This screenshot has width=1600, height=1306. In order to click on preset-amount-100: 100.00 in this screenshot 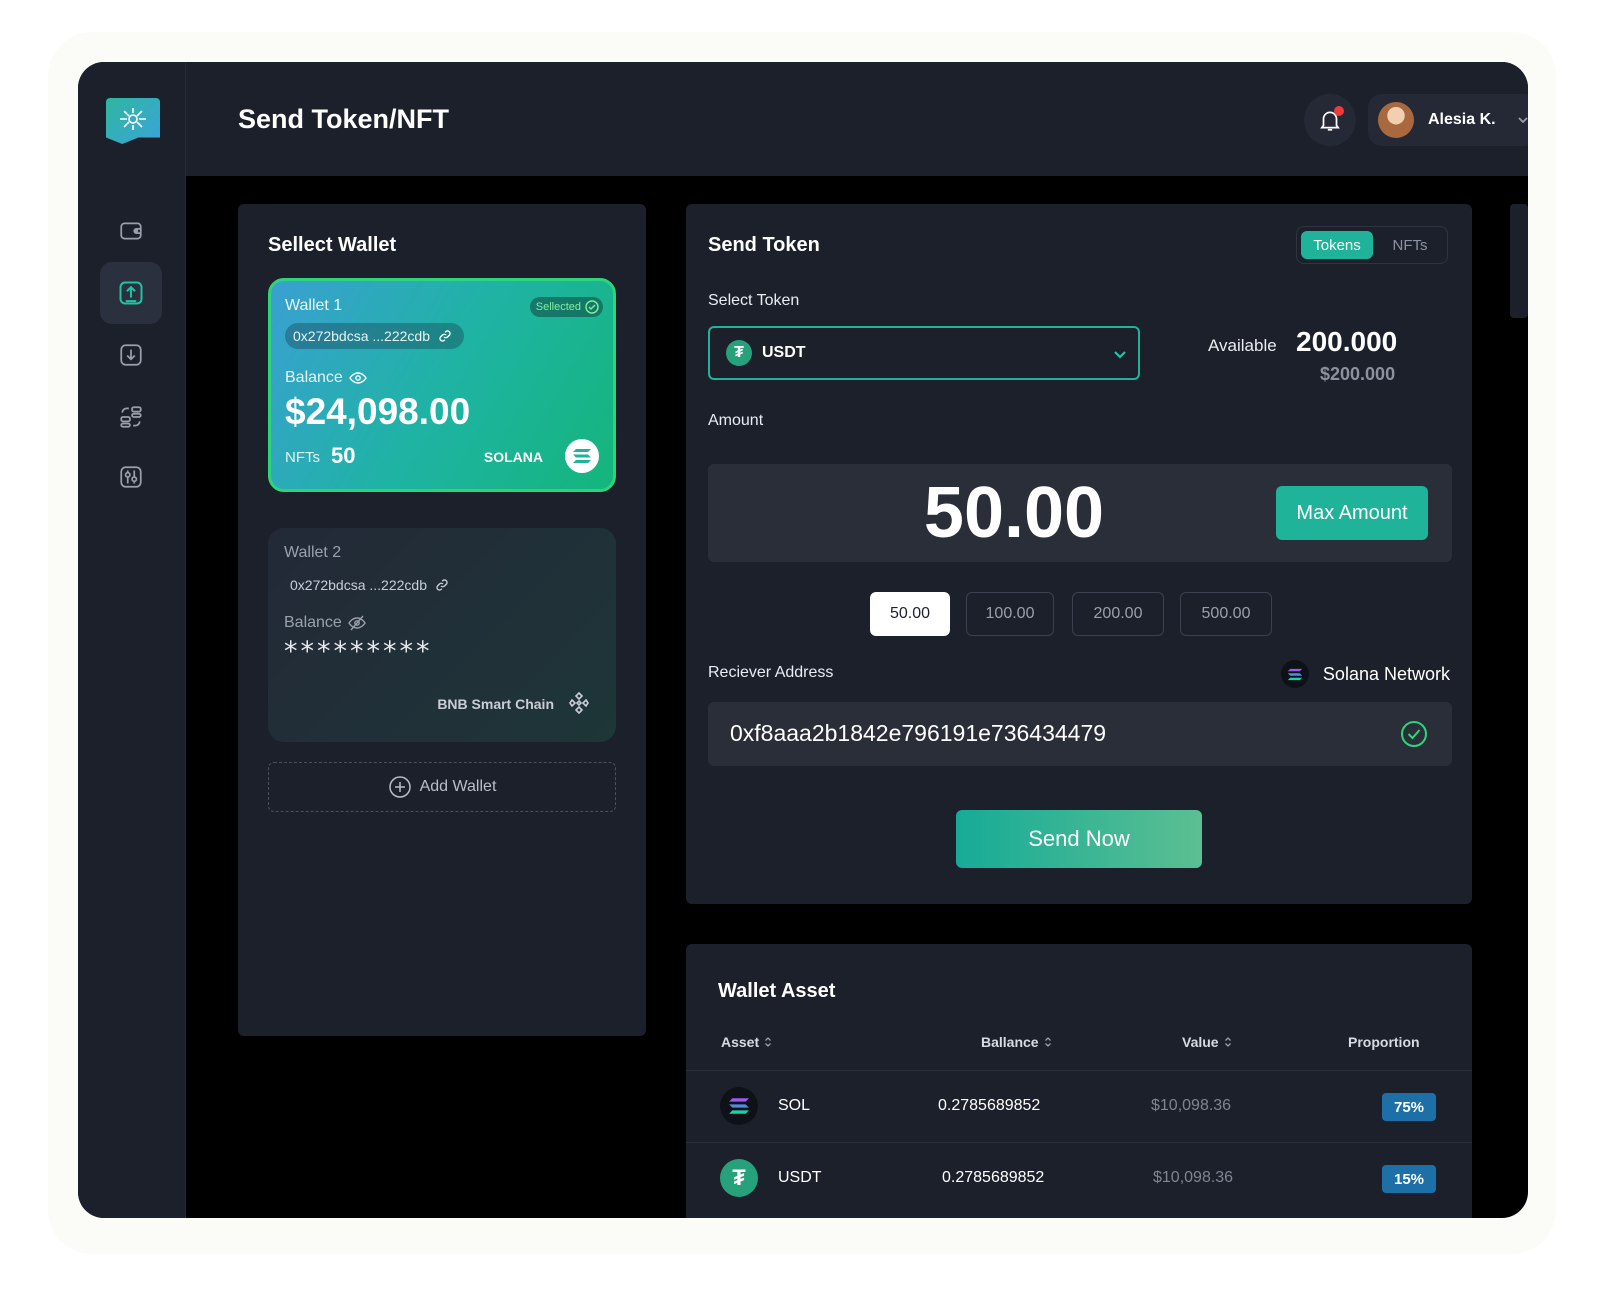, I will do `click(1010, 614)`.